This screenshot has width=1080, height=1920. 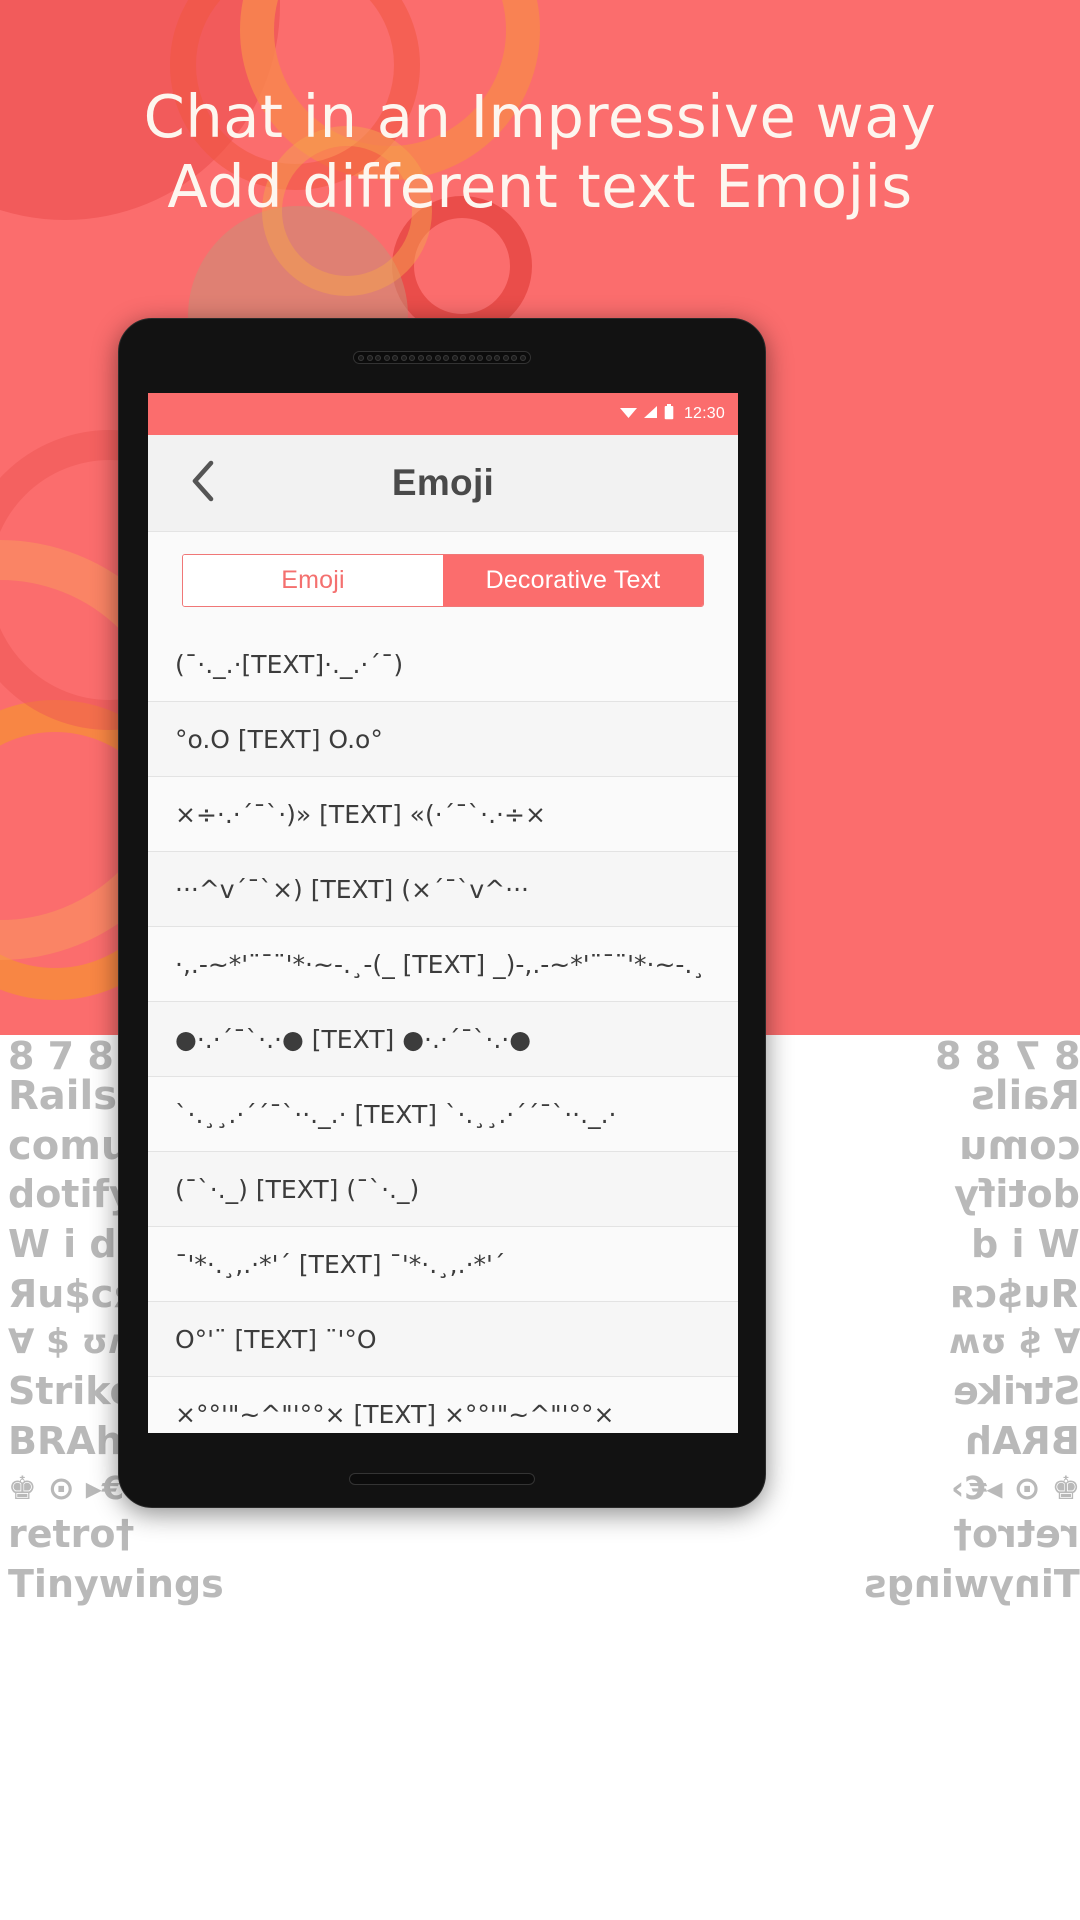 I want to click on watermark-text-left: retro†, so click(x=71, y=1534).